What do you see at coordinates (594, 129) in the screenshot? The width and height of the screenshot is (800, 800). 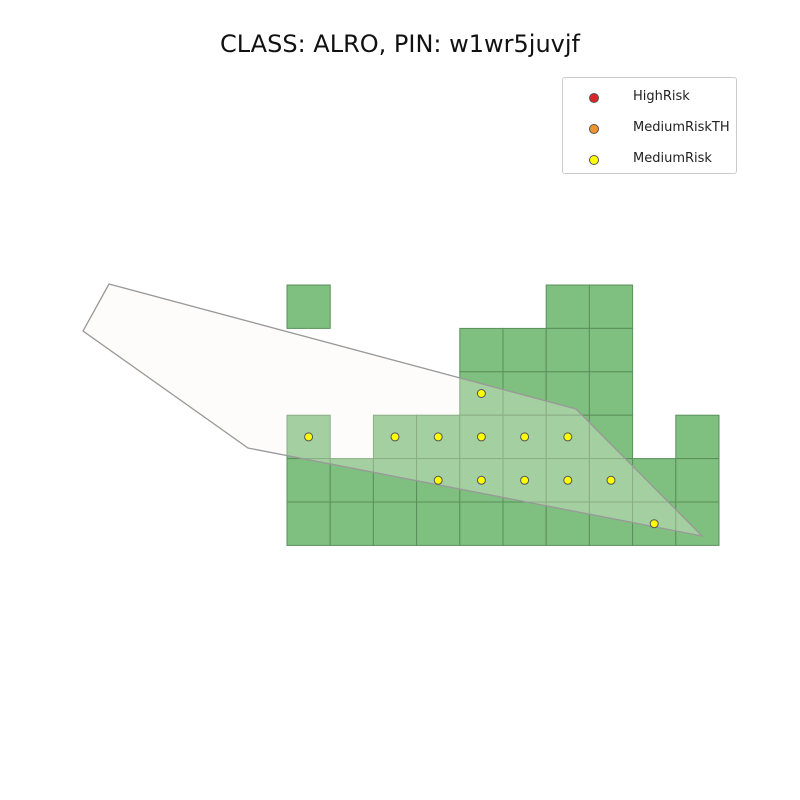 I see `orange-dot-icon` at bounding box center [594, 129].